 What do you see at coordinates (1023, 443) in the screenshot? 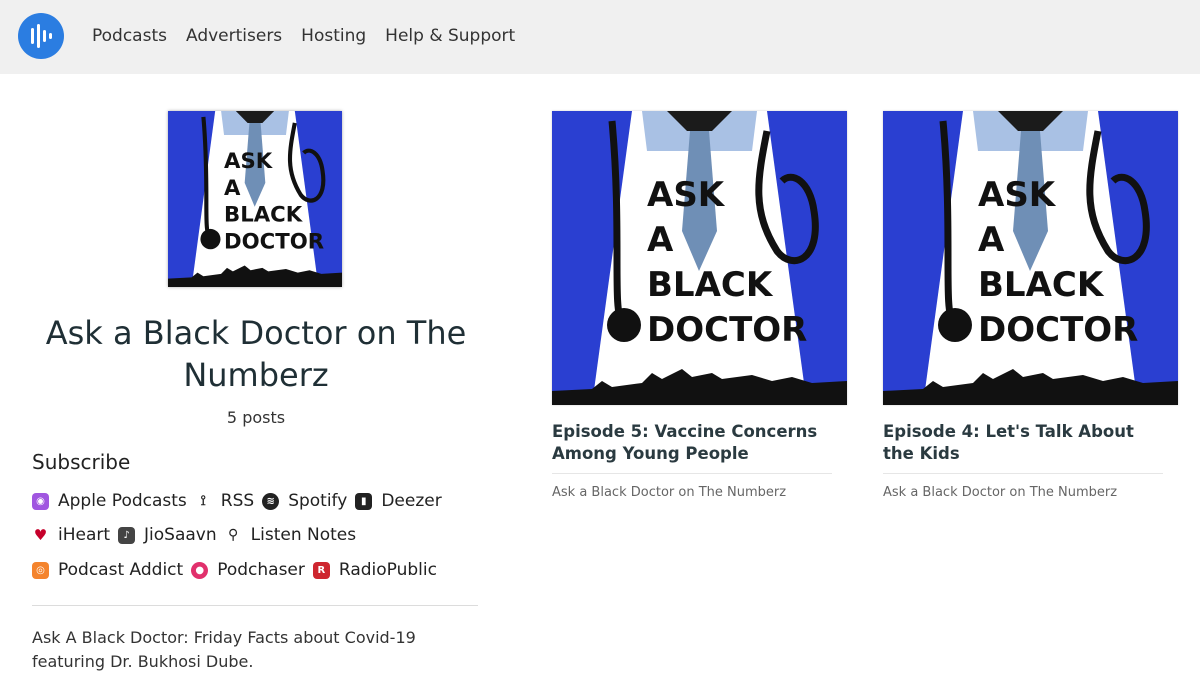
I see `episode-title: Episode 4: Let's Talk About the Kids` at bounding box center [1023, 443].